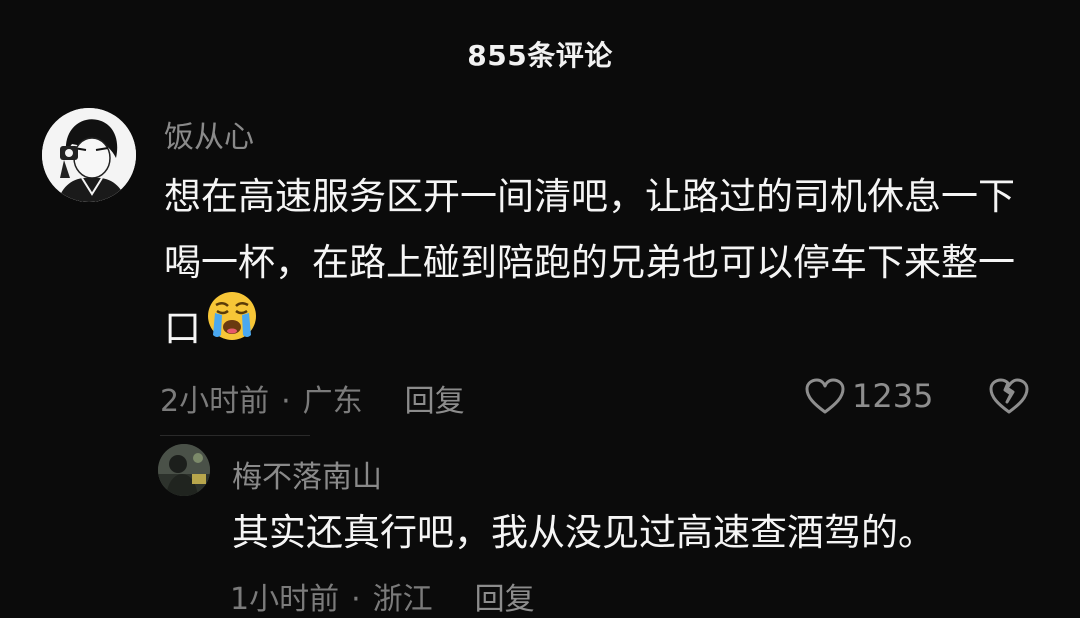 This screenshot has width=1080, height=618. What do you see at coordinates (232, 326) in the screenshot?
I see `loudly-crying-face-icon` at bounding box center [232, 326].